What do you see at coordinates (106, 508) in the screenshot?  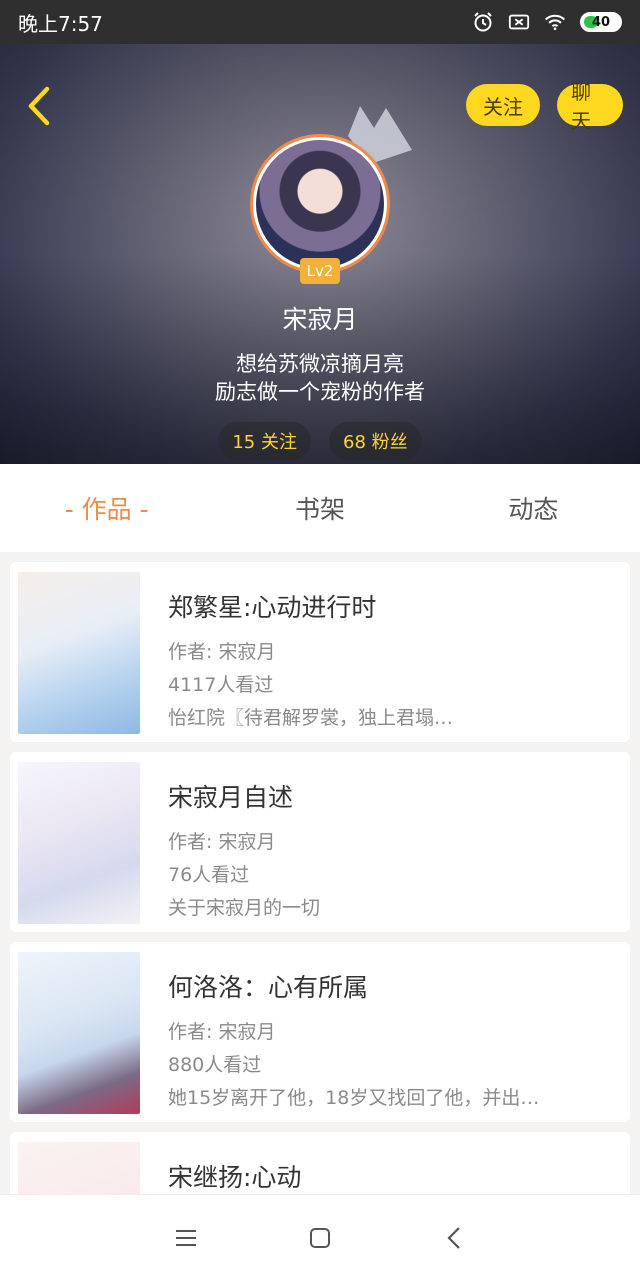 I see `tab-works: - 作品 -` at bounding box center [106, 508].